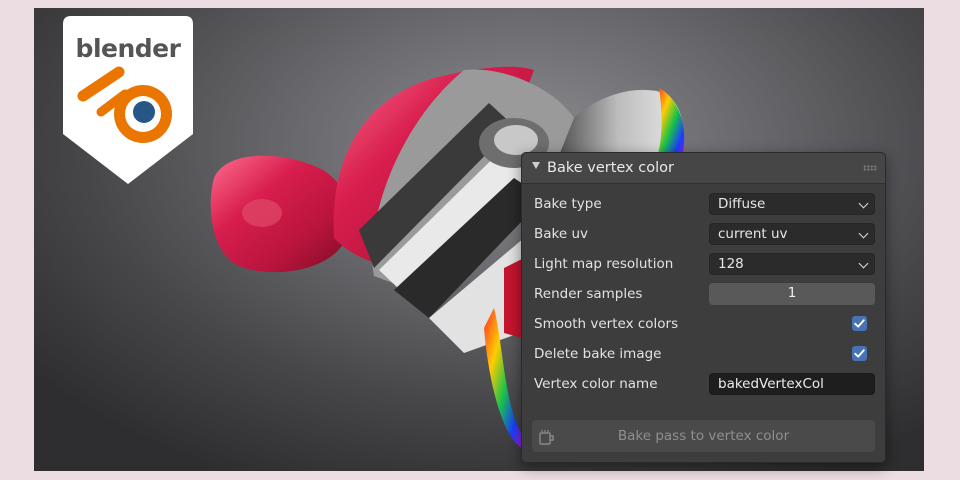  I want to click on bake-type-label: Bake type, so click(568, 204).